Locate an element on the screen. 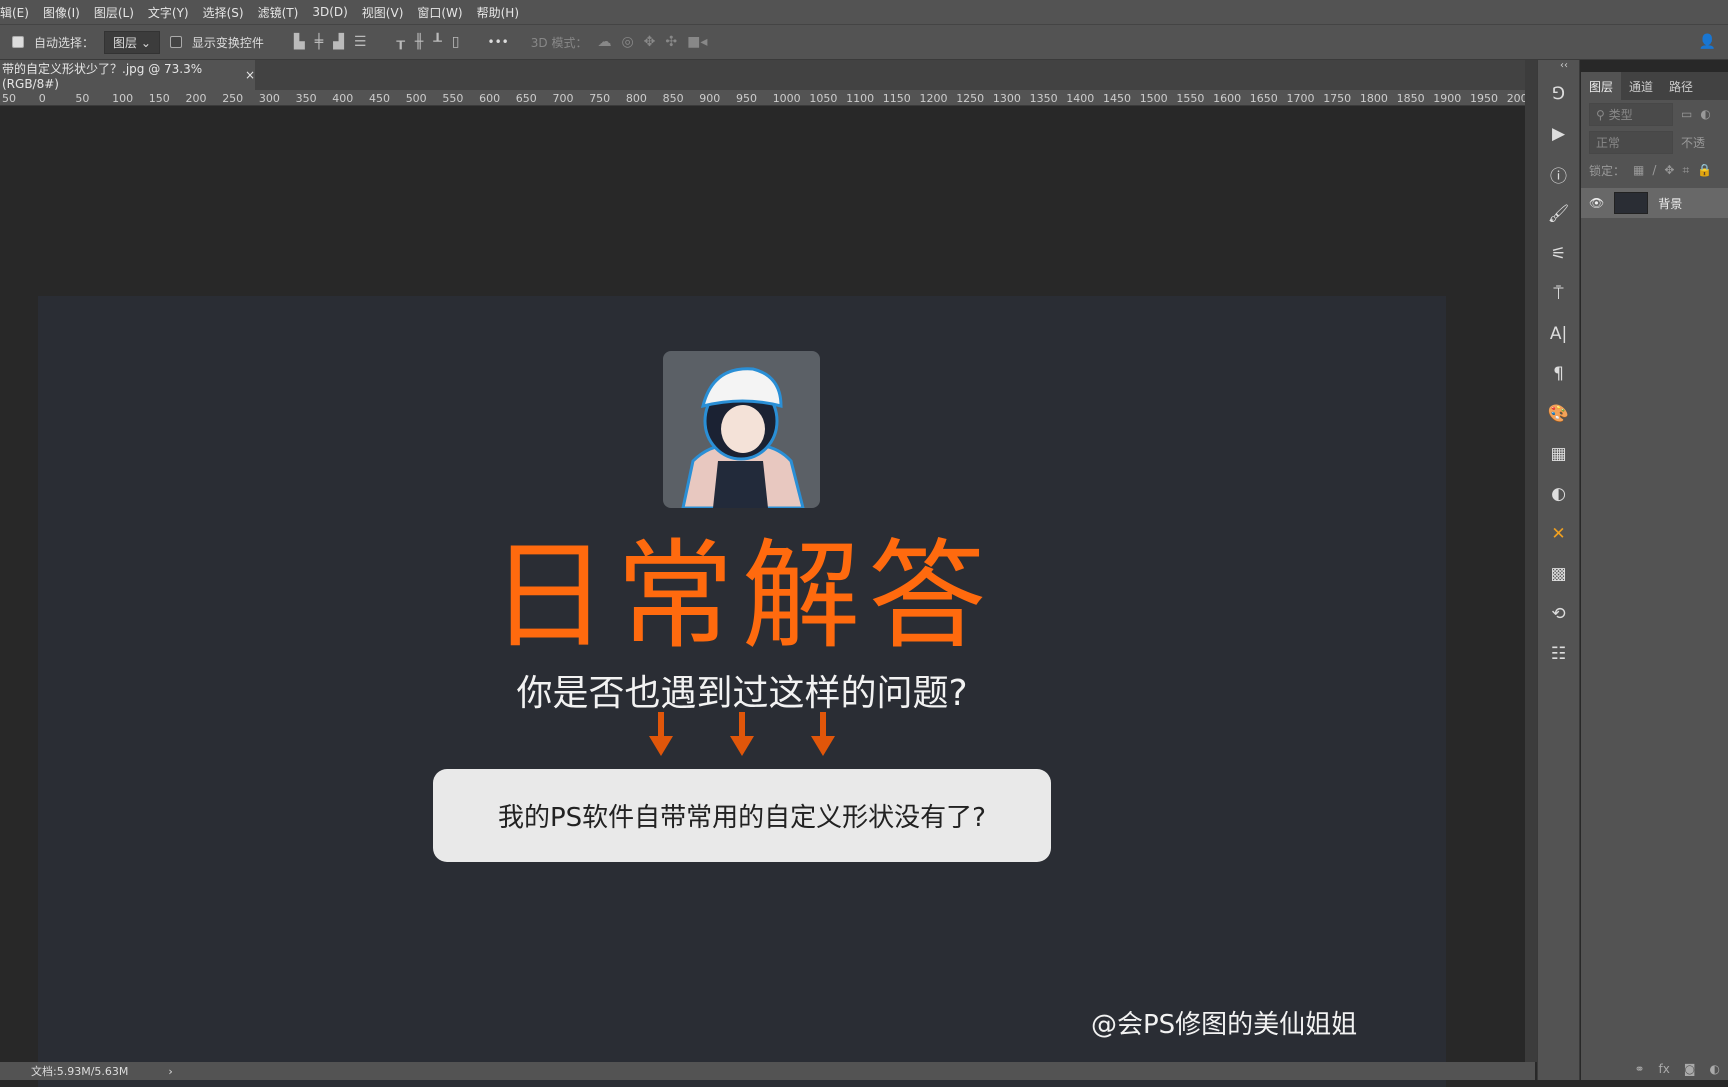  document-size: 文档:5.93M/5.63M is located at coordinates (80, 1071).